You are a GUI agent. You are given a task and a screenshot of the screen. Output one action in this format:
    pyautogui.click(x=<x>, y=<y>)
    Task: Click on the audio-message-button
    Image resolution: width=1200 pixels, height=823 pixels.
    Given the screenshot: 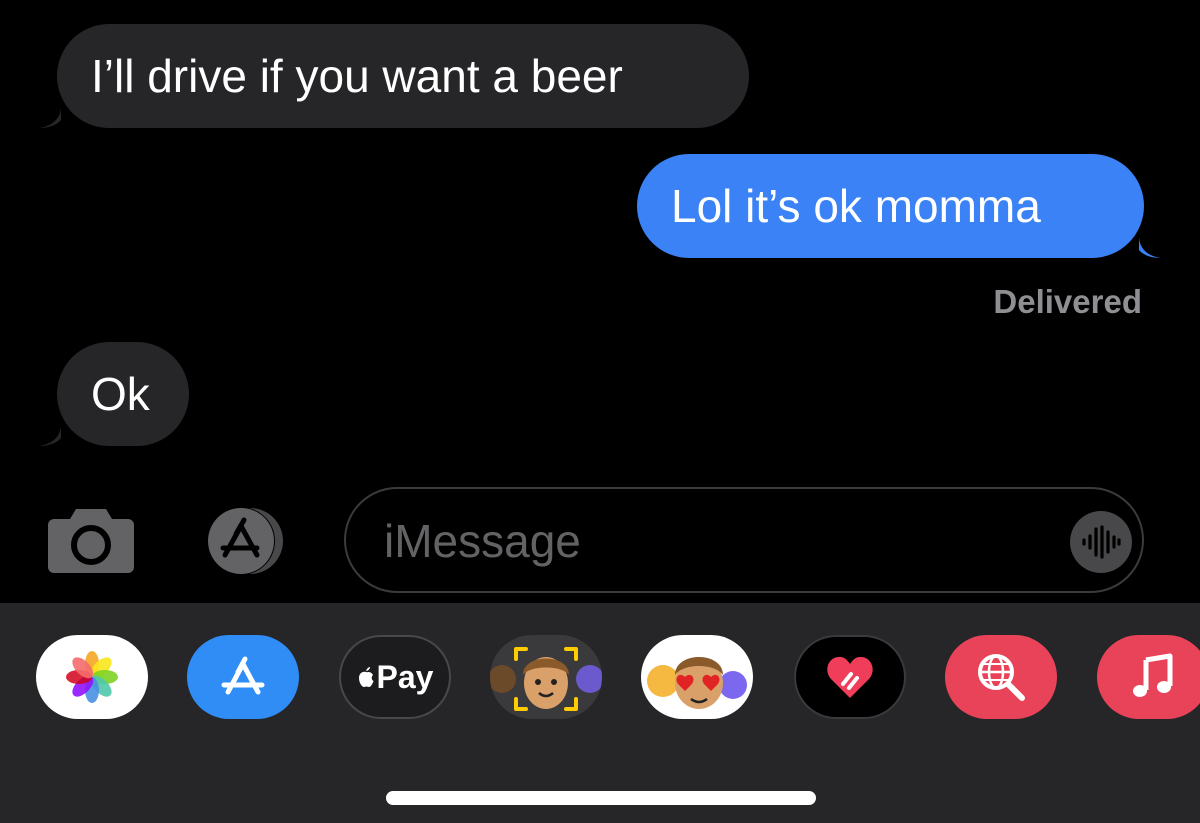 What is the action you would take?
    pyautogui.click(x=1101, y=542)
    